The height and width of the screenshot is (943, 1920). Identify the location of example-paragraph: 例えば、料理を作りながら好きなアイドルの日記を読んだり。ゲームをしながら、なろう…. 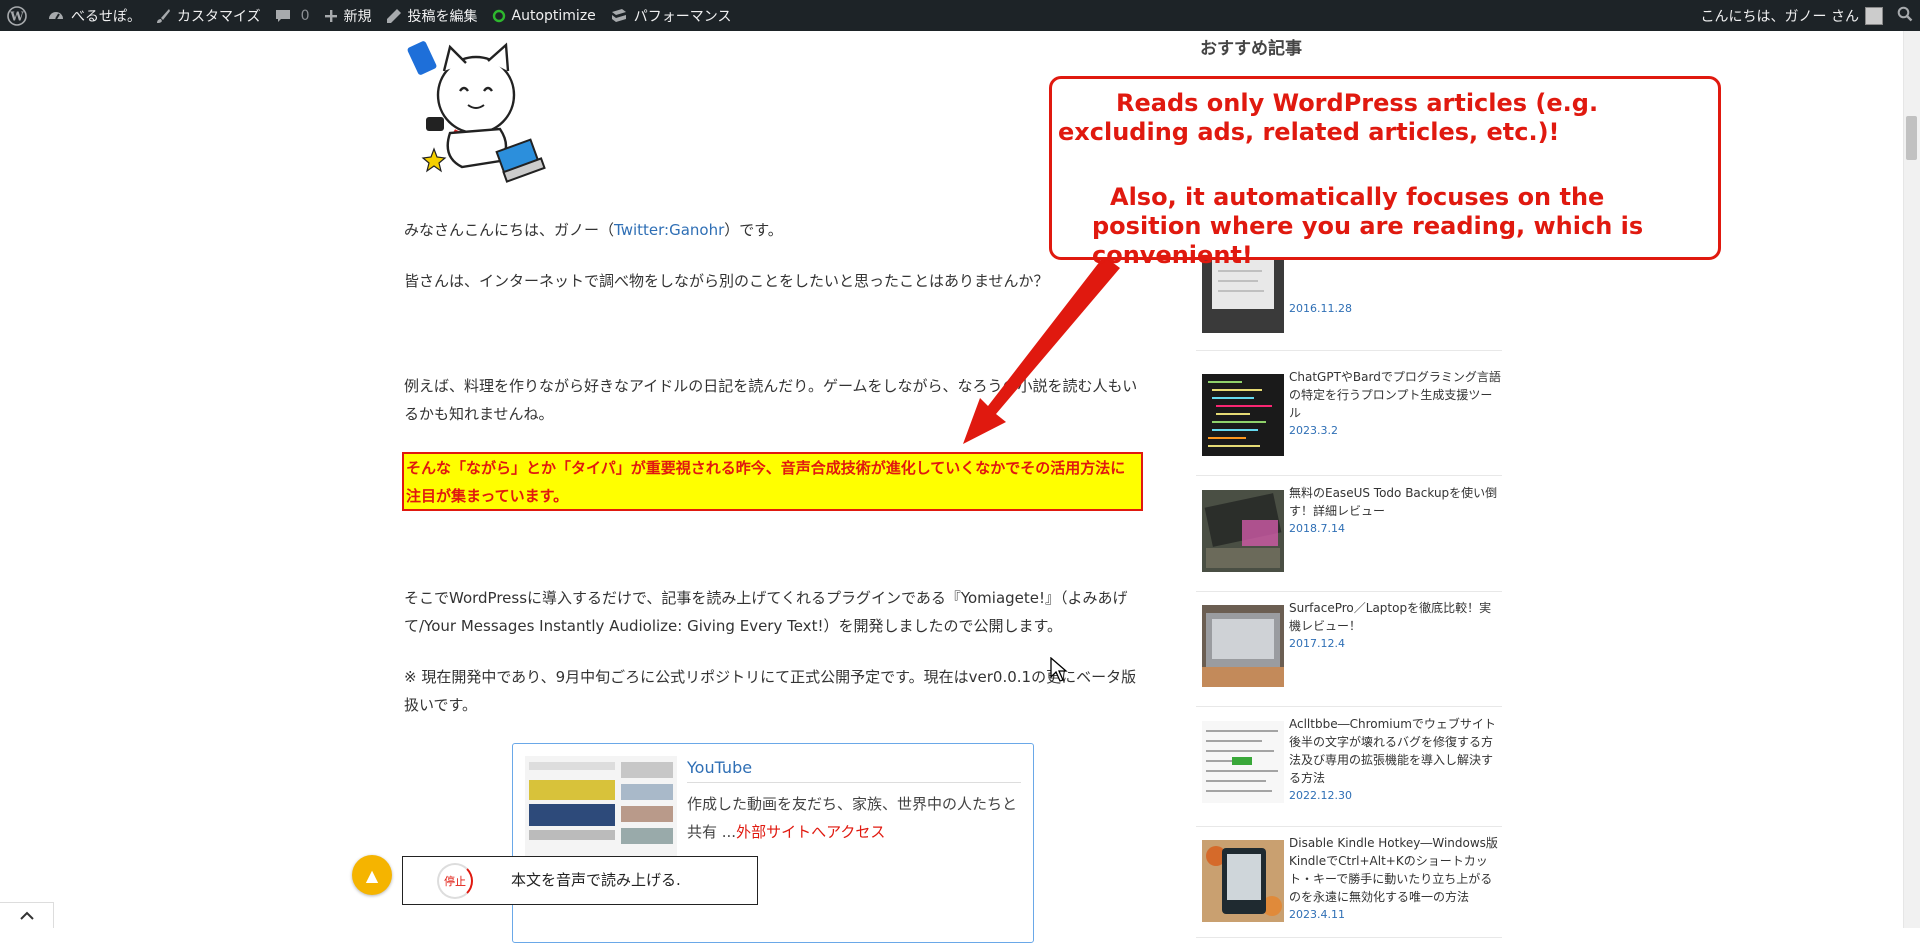
(771, 400).